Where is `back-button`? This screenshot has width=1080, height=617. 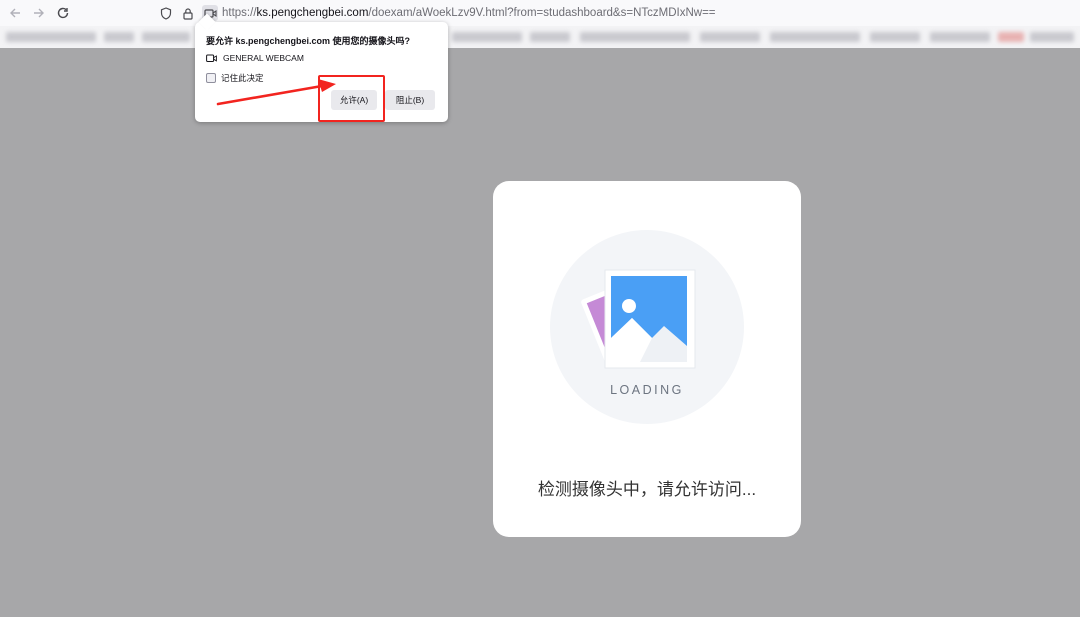
back-button is located at coordinates (15, 13).